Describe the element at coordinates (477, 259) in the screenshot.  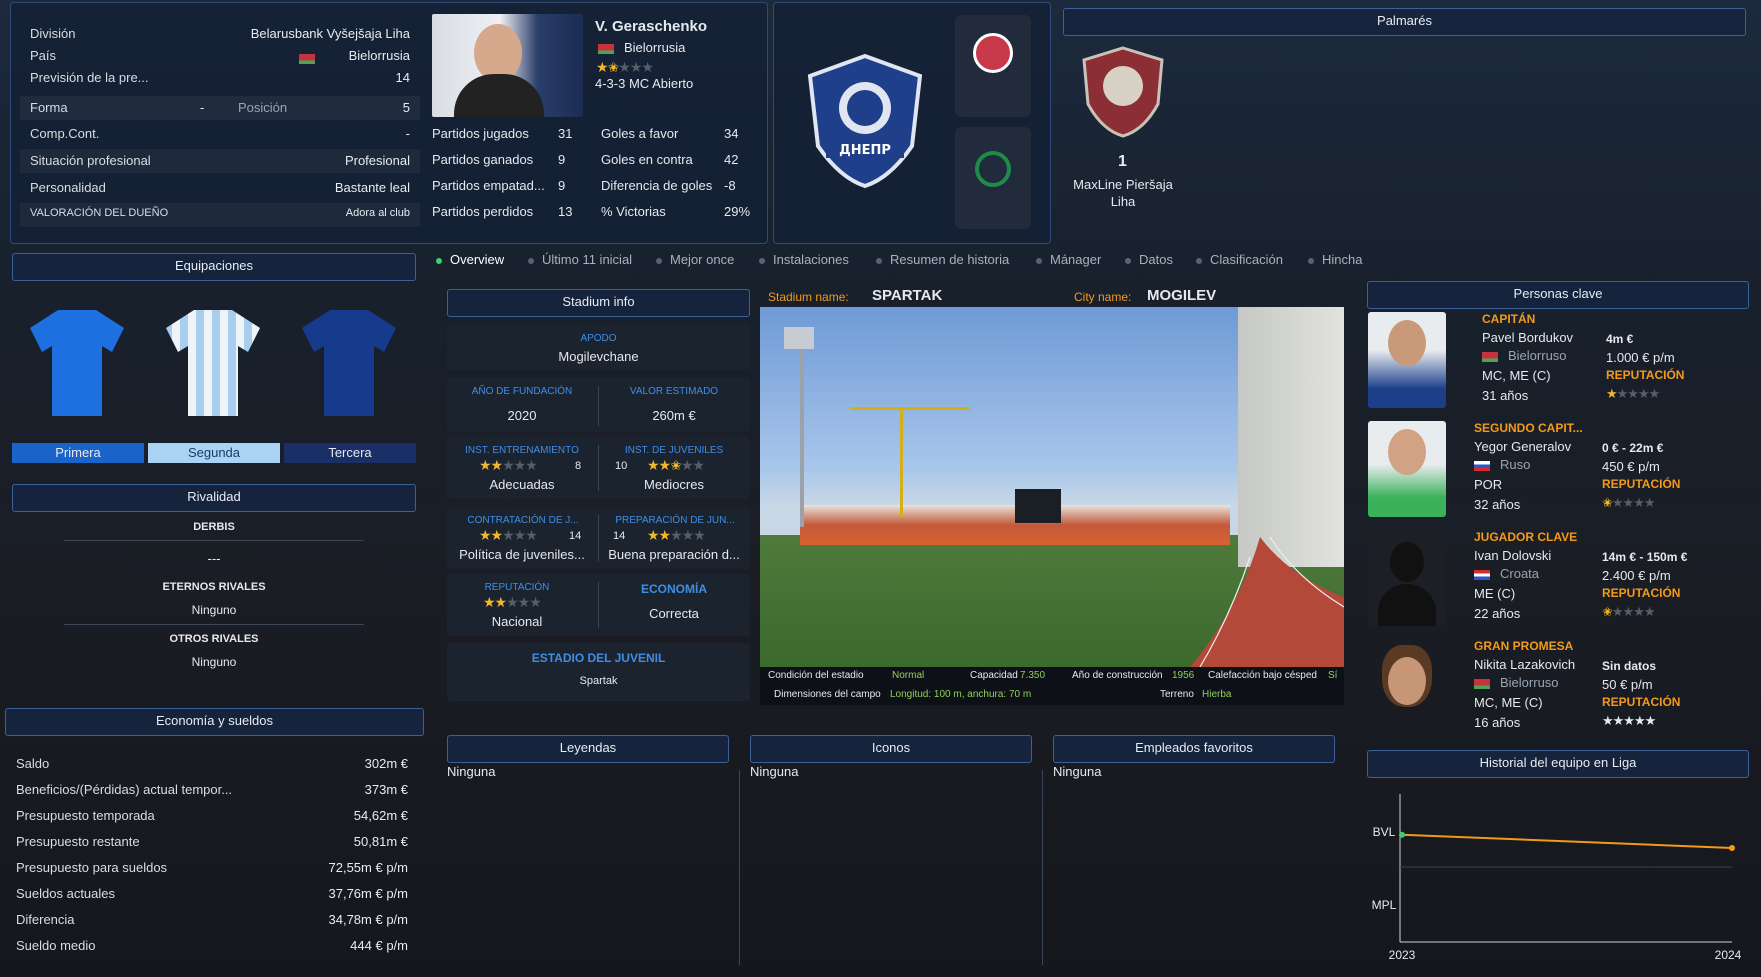
I see `tab-label: Overview` at that location.